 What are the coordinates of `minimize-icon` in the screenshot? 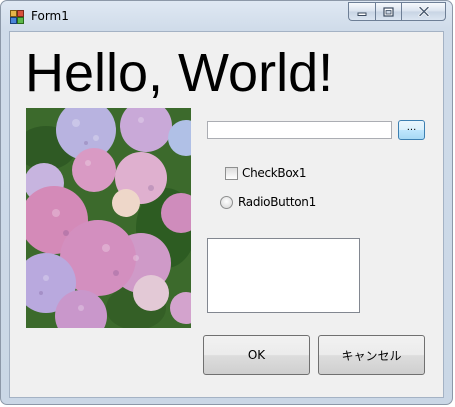 It's located at (362, 14).